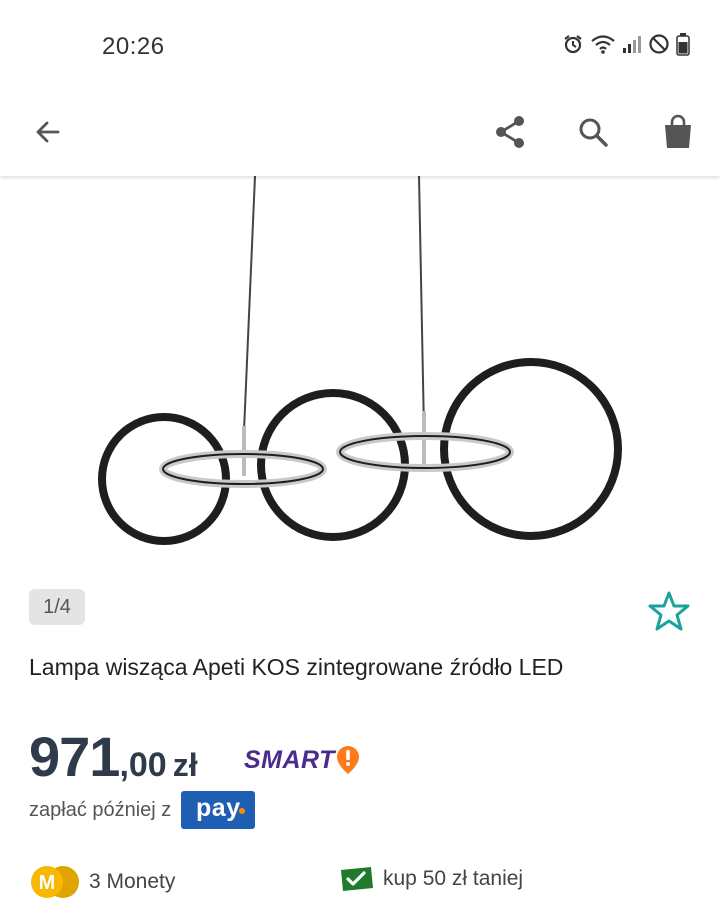 This screenshot has height=907, width=720. I want to click on discount-info: kup 50 zł taniej, so click(430, 879).